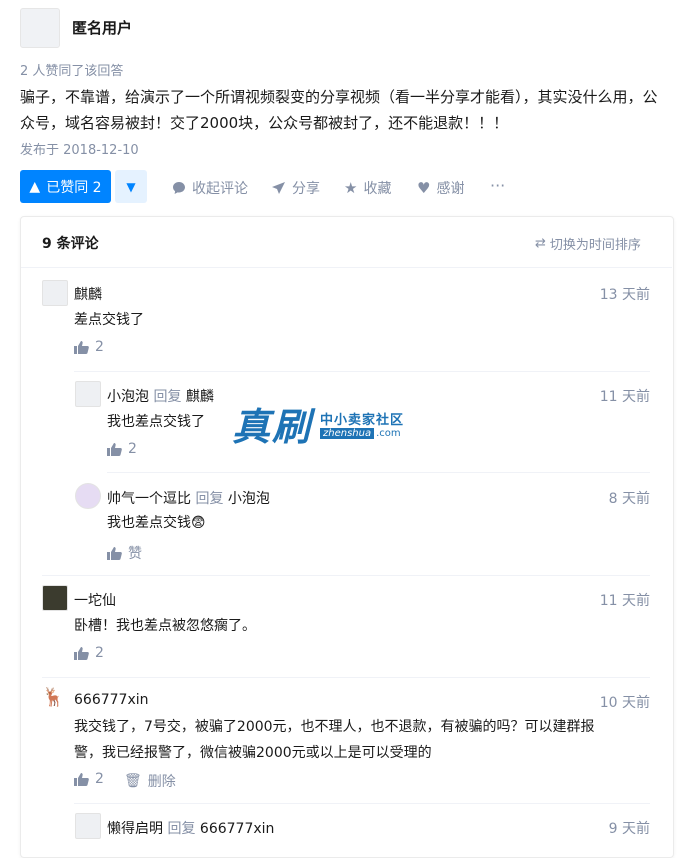 This screenshot has height=858, width=678. Describe the element at coordinates (35, 186) in the screenshot. I see `triangle-up-icon: ▲` at that location.